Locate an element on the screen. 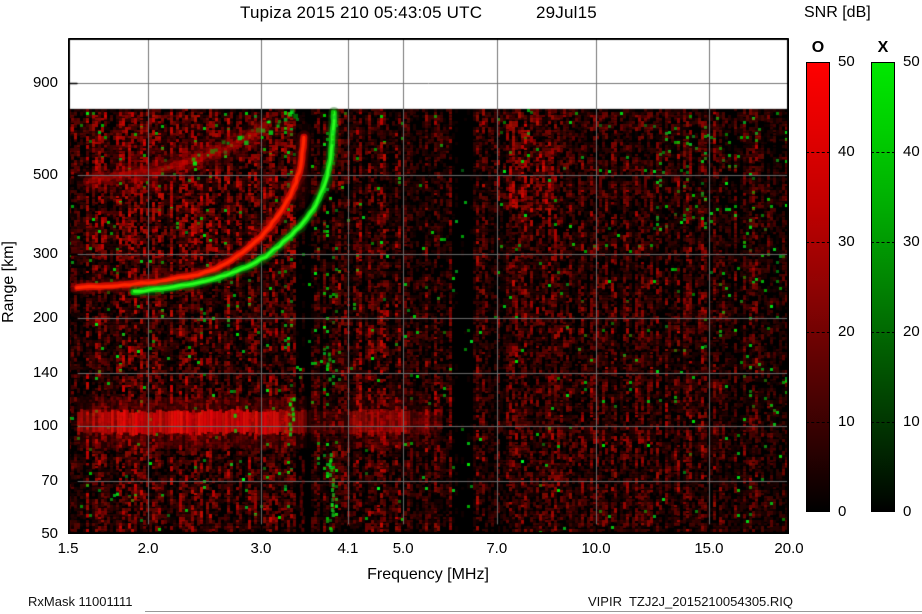  rx-mask-text: RxMask 11001111 is located at coordinates (80, 601).